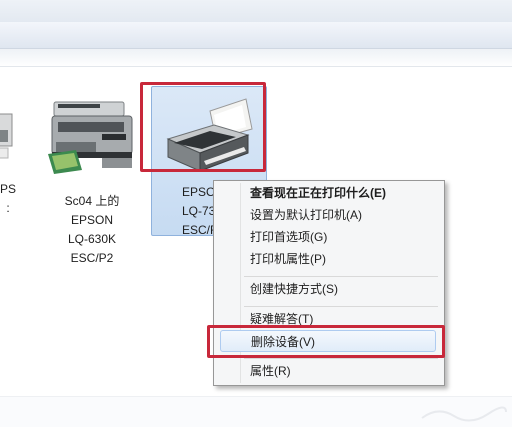 This screenshot has height=427, width=512. Describe the element at coordinates (329, 289) in the screenshot. I see `menu-item-create-shortcut: 创建快捷方式(S)` at that location.